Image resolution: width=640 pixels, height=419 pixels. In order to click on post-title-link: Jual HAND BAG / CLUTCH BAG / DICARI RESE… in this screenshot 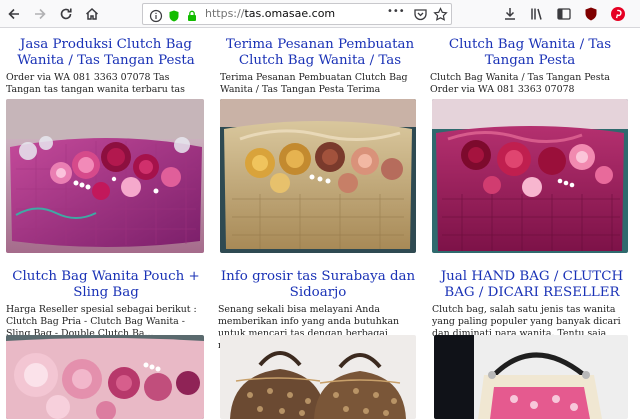, I will do `click(532, 285)`.